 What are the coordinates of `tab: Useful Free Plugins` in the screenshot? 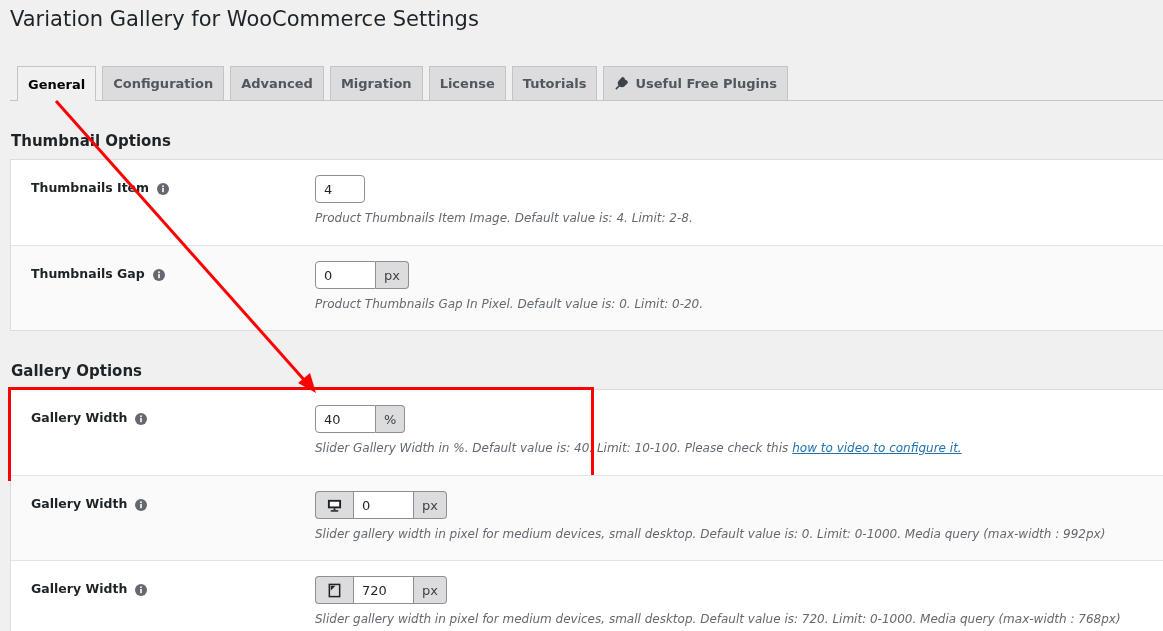 It's located at (695, 83).